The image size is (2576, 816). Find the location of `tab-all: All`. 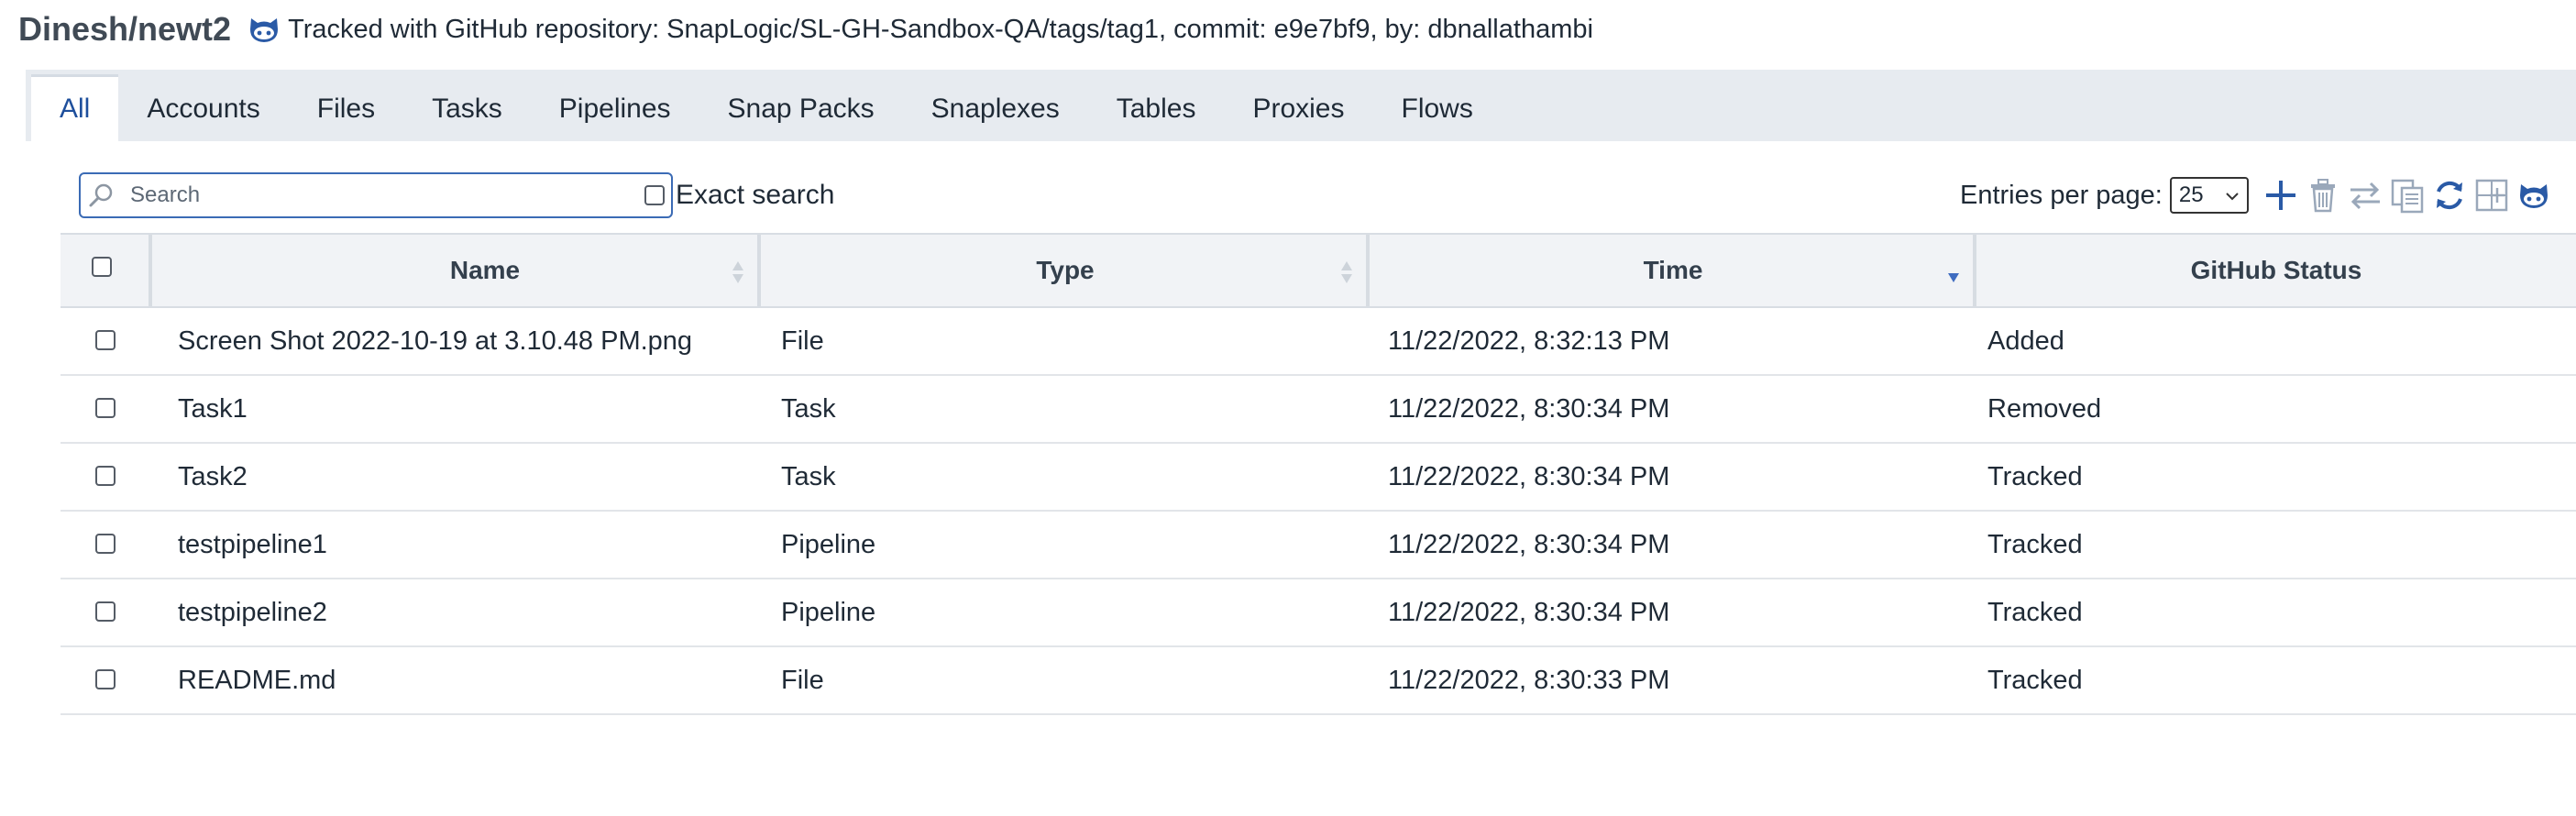

tab-all: All is located at coordinates (75, 107).